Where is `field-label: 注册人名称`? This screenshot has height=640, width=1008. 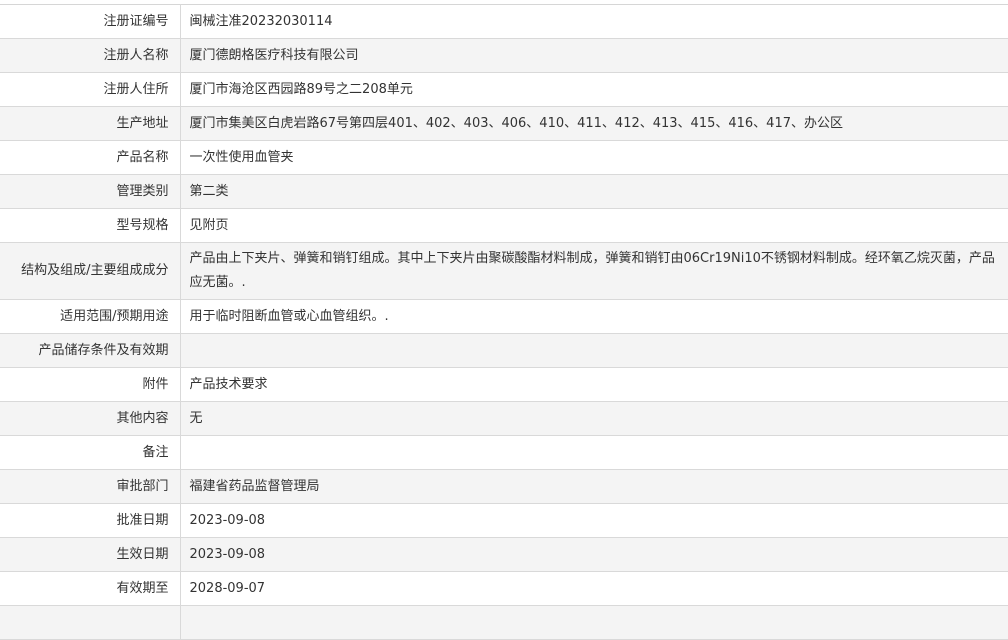
field-label: 注册人名称 is located at coordinates (90, 55).